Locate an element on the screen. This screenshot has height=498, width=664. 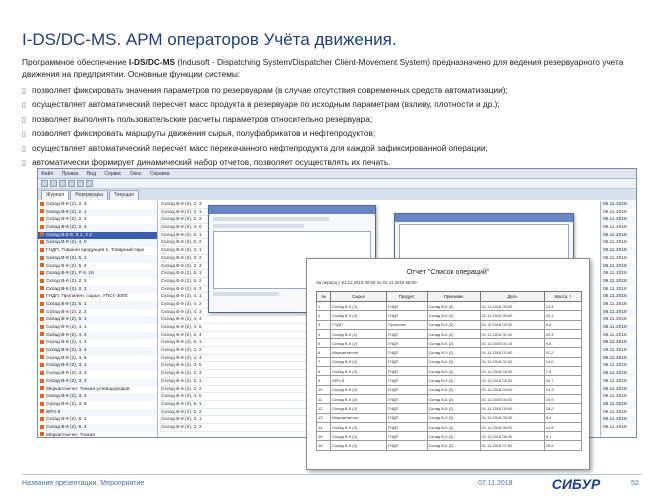
tree-item: Склад В-9 (2), 2, 4 is located at coordinates (97, 228).